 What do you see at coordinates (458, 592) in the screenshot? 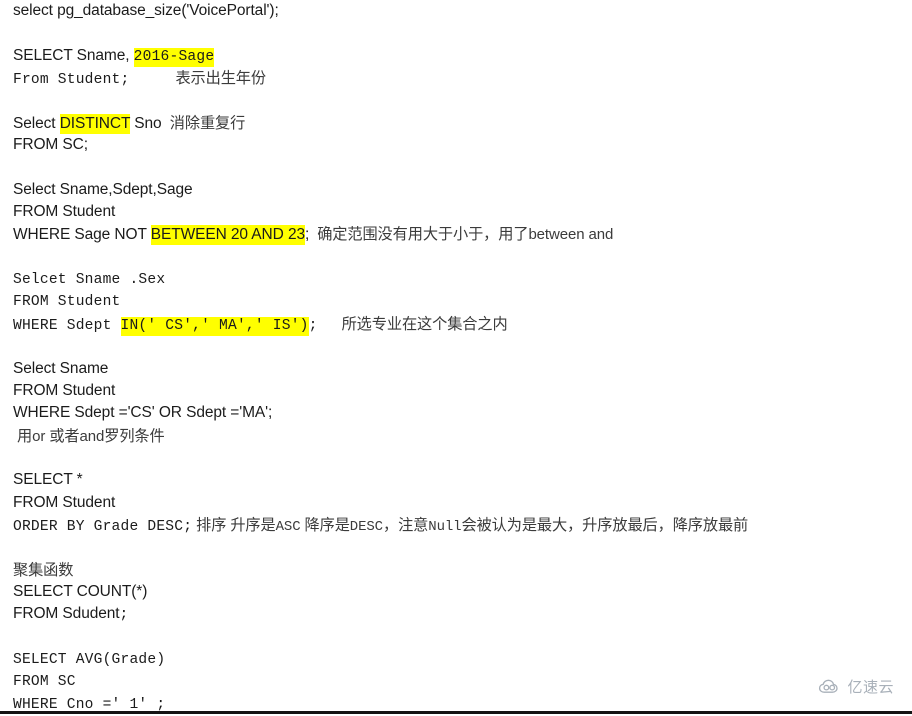
I see `code-line-select-count: SELECT COUNT(*)` at bounding box center [458, 592].